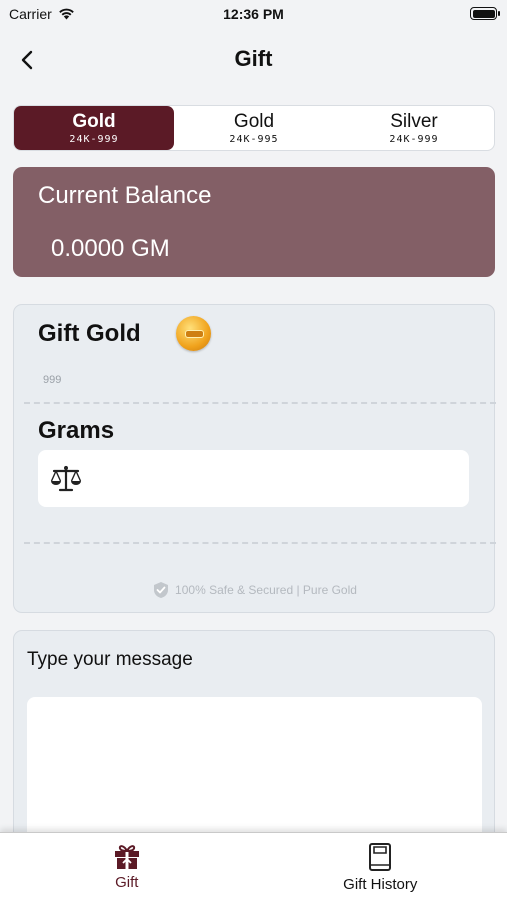  I want to click on status-time: 12:36 PM, so click(253, 14).